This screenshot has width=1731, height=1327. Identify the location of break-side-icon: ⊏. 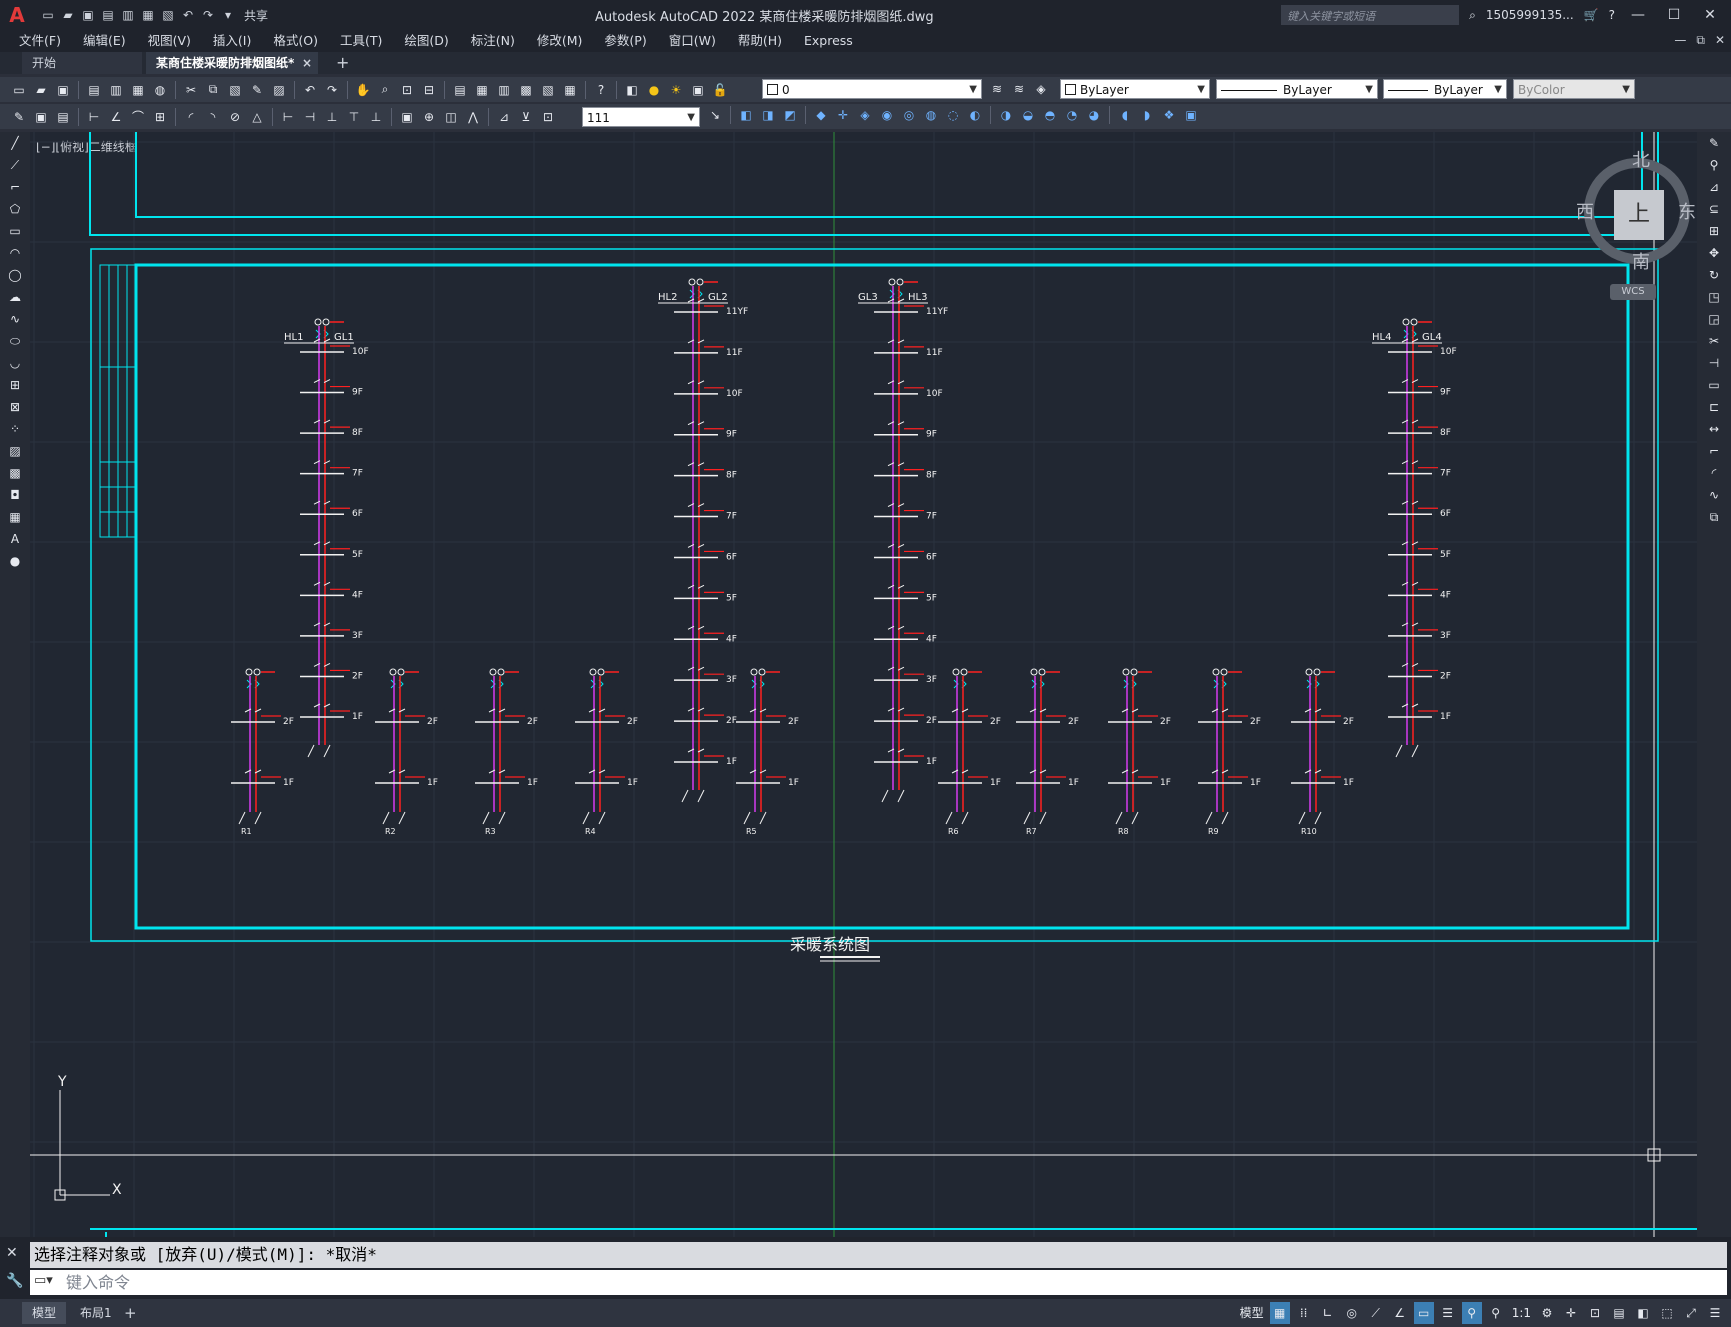
(1714, 407).